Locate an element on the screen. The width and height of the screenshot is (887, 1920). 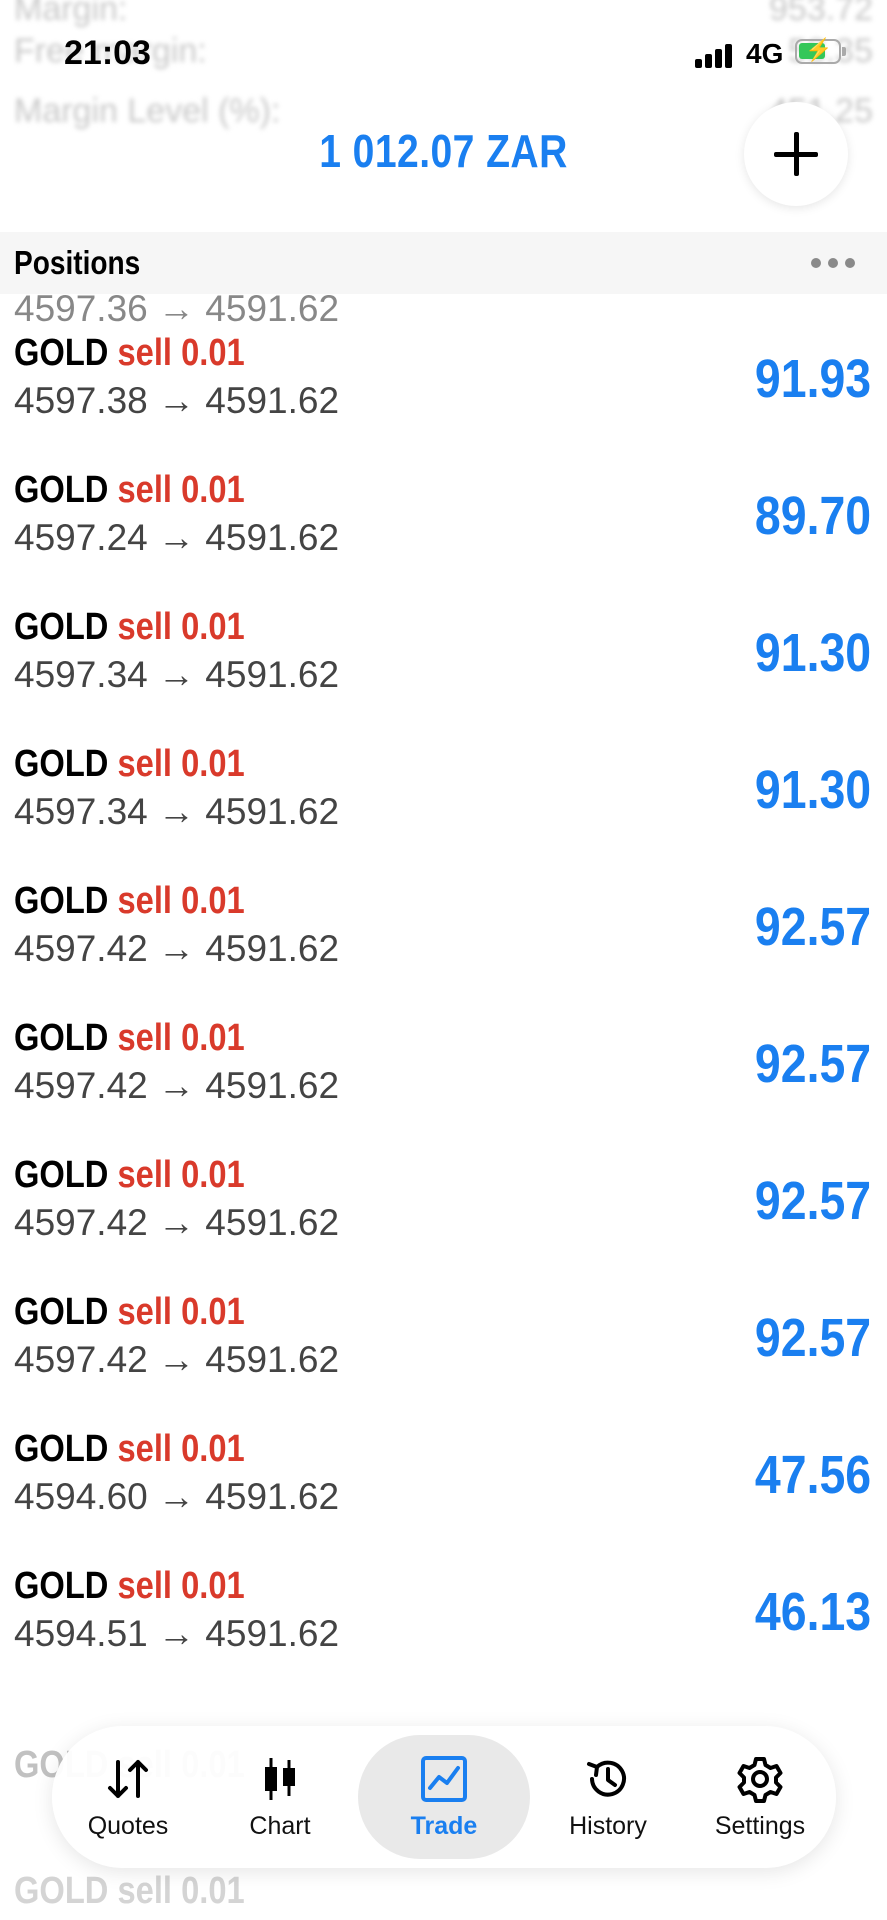
bottom-tab-bar: Quotes Chart Trade History Settings is located at coordinates (444, 1797).